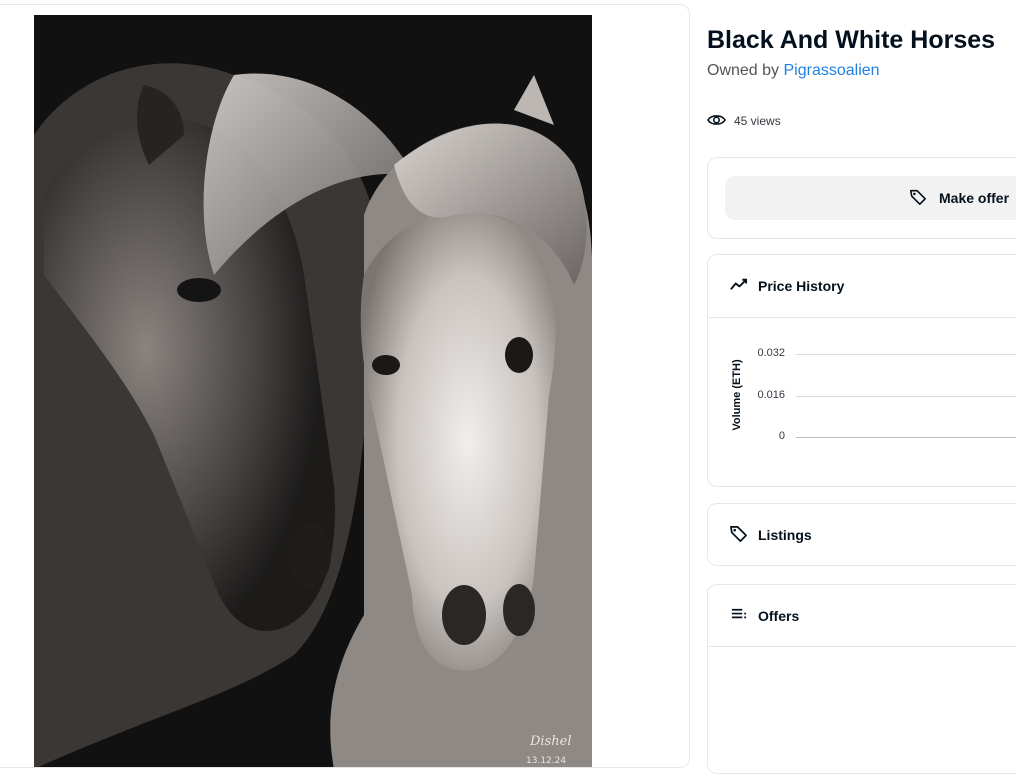  I want to click on price-history-title: Price History, so click(801, 286).